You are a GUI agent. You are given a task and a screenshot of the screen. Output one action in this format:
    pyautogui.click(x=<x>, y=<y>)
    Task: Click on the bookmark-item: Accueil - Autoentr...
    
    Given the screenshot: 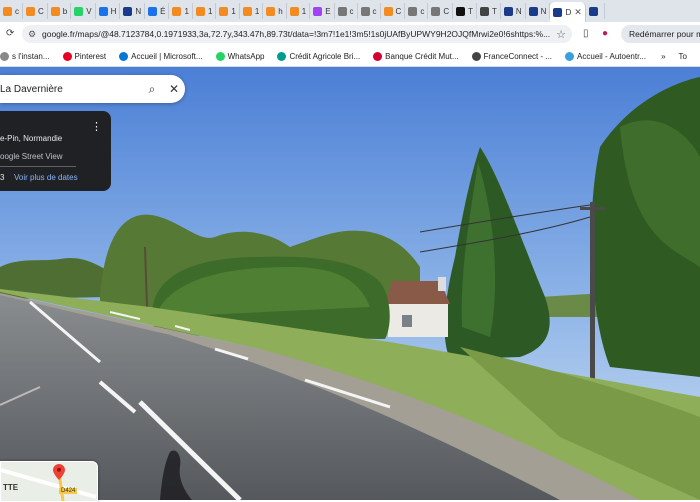 What is the action you would take?
    pyautogui.click(x=605, y=56)
    